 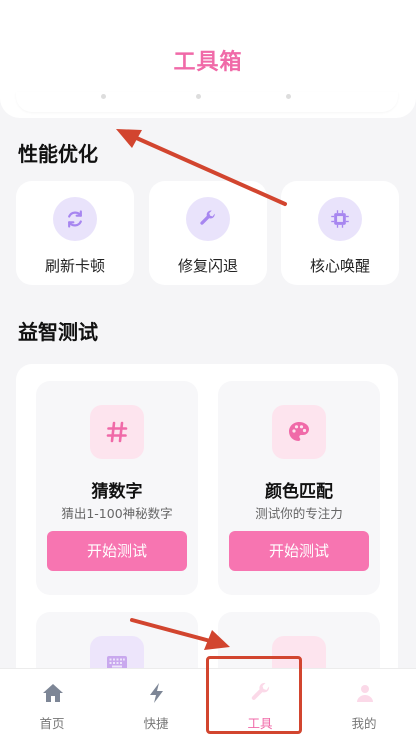 I want to click on core-wake-card: 核心唤醒, so click(x=340, y=233).